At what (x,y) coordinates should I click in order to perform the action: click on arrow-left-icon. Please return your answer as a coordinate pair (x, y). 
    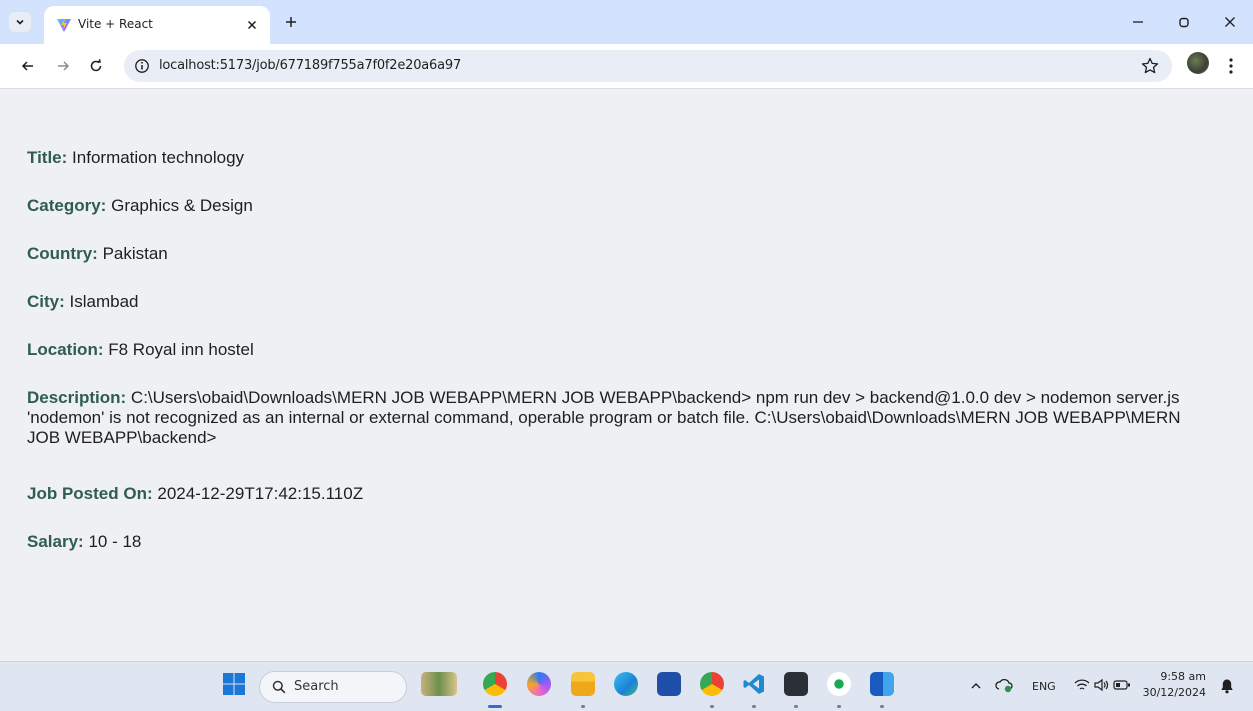
    Looking at the image, I should click on (27, 66).